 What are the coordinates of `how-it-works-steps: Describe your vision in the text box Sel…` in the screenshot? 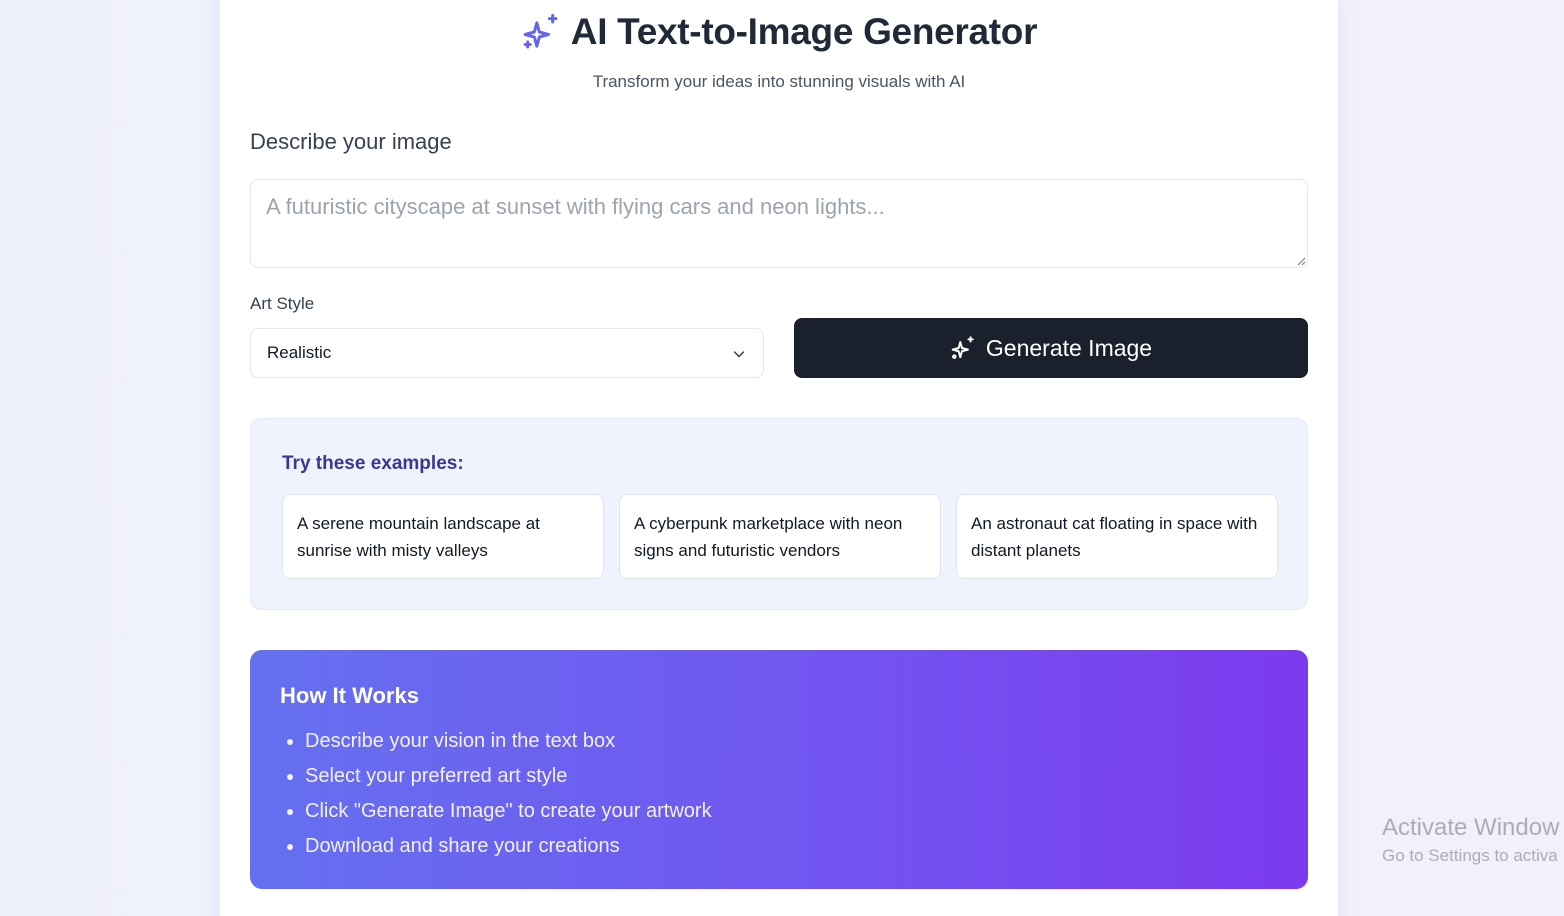 It's located at (508, 794).